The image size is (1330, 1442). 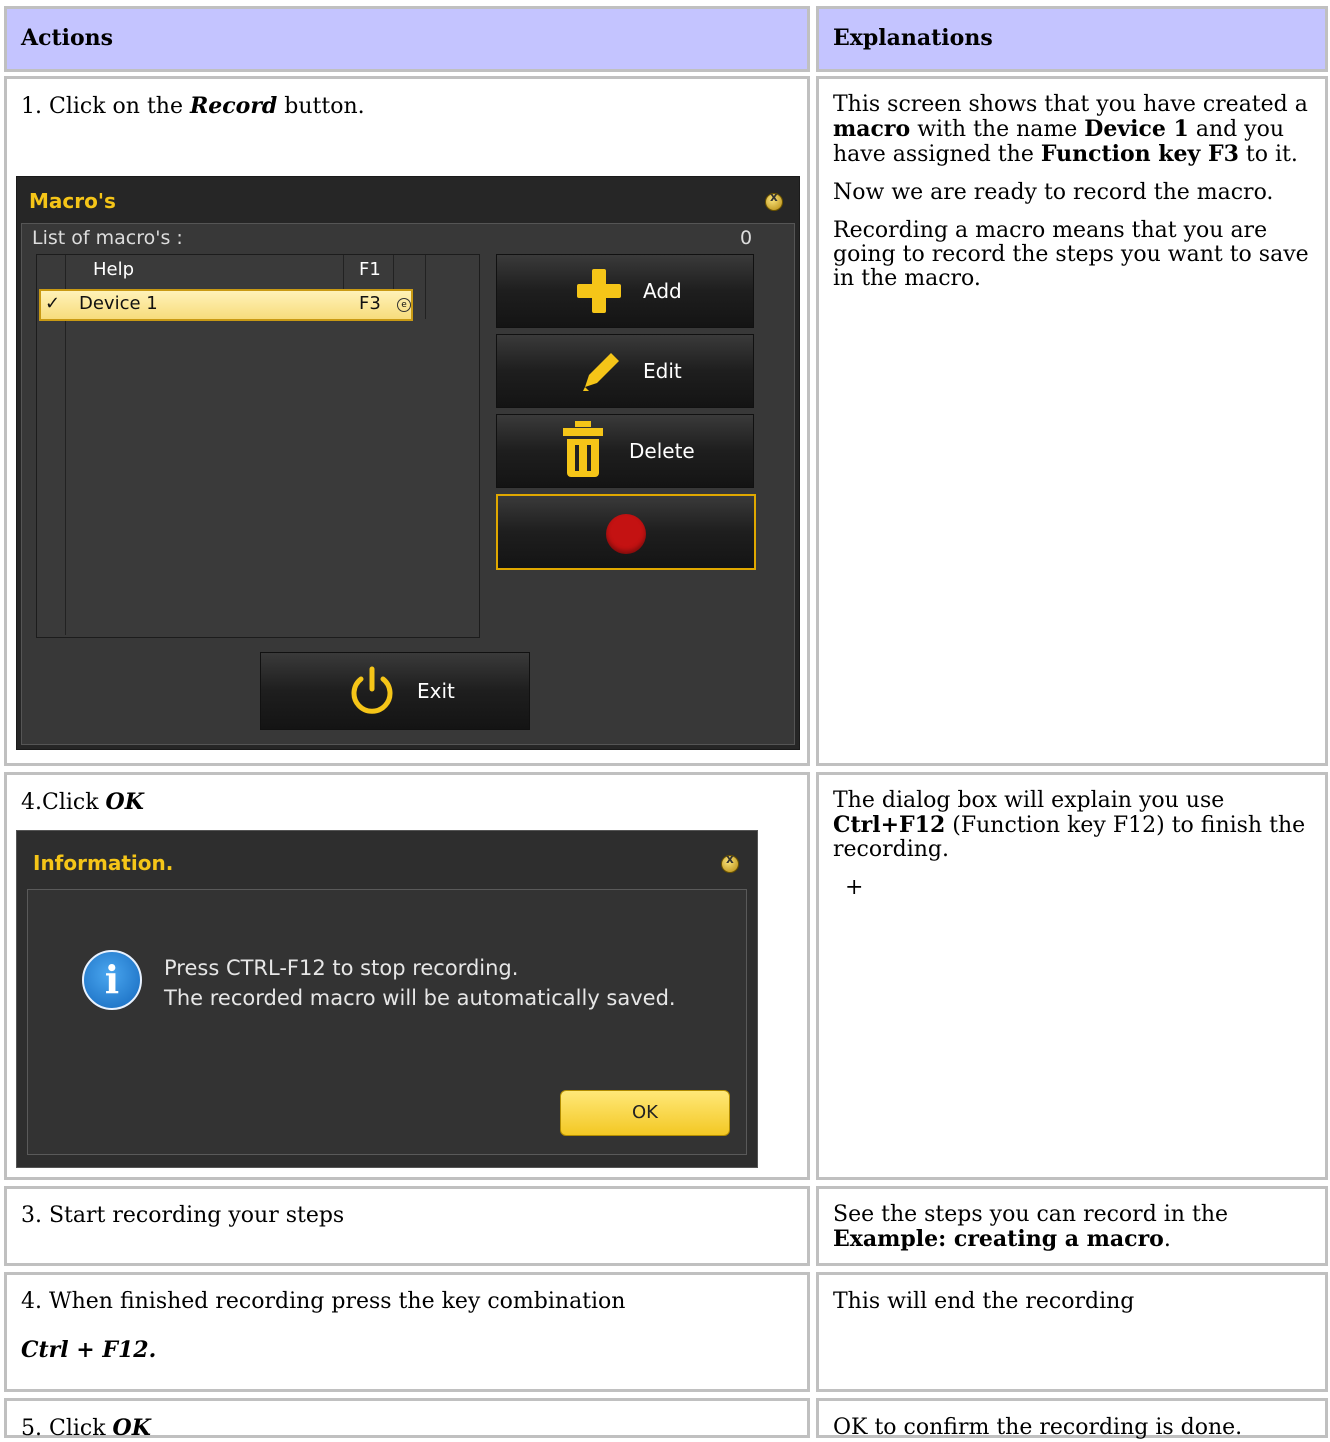 What do you see at coordinates (118, 303) in the screenshot?
I see `macro-name: Device 1` at bounding box center [118, 303].